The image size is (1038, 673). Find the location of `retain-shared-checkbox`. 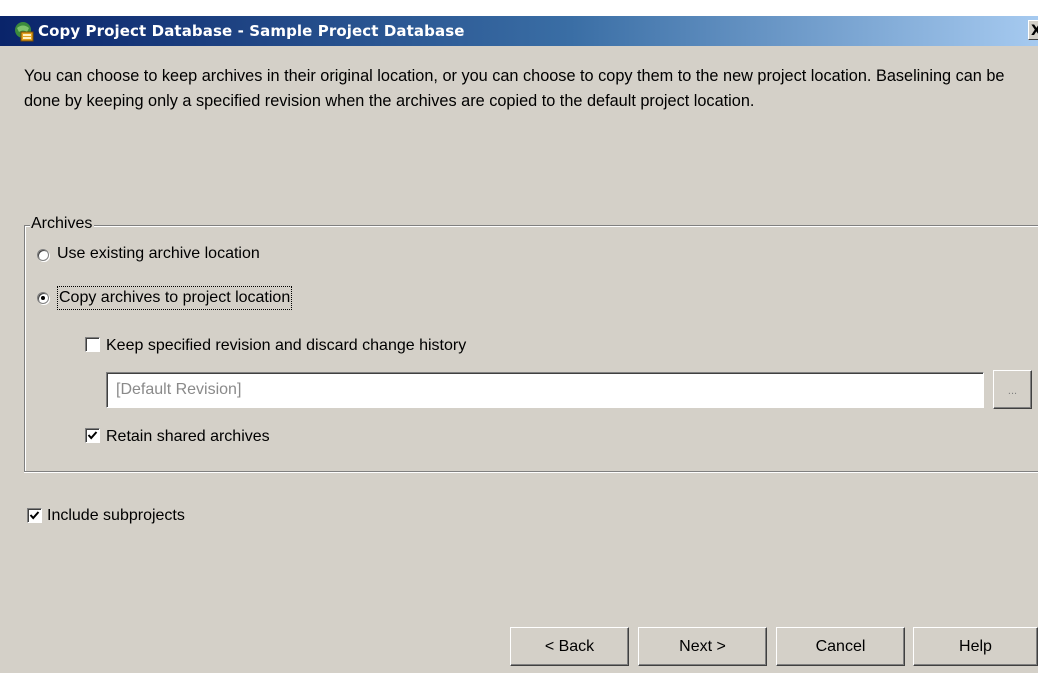

retain-shared-checkbox is located at coordinates (92, 435).